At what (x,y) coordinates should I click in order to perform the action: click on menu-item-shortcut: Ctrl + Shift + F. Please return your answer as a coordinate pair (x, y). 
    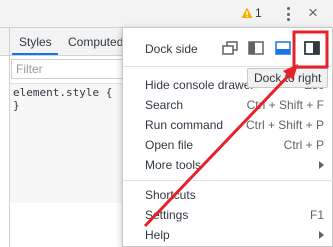
    Looking at the image, I should click on (285, 105).